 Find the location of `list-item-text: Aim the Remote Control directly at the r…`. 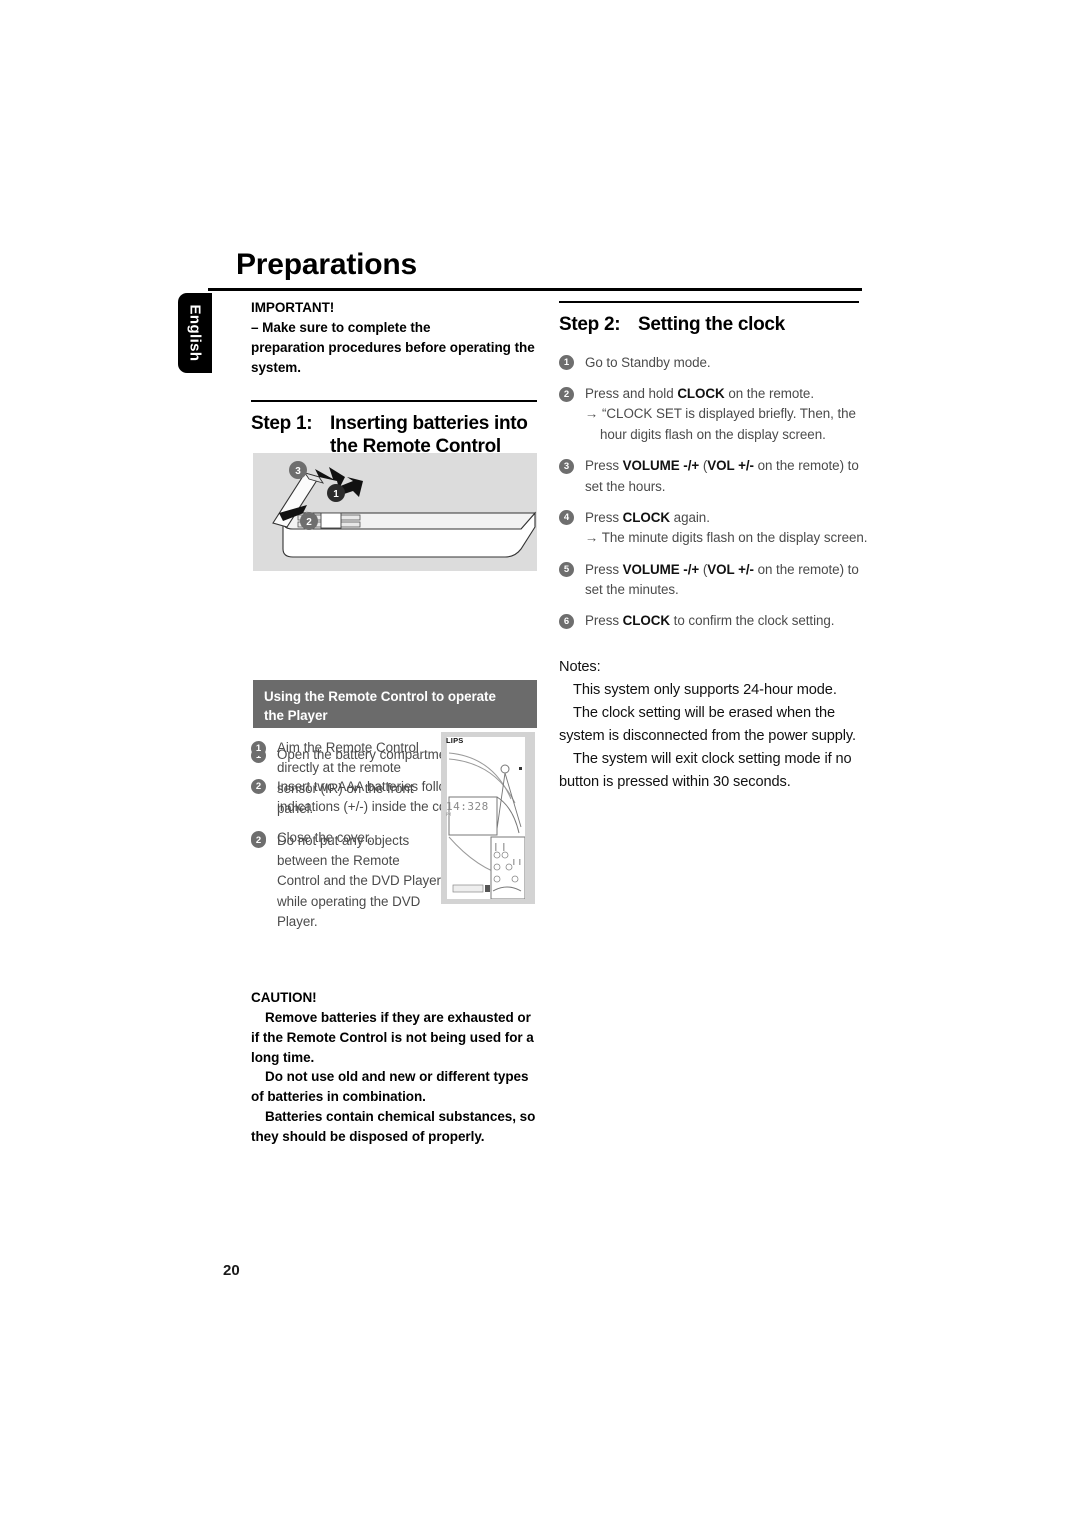

list-item-text: Aim the Remote Control directly at the r… is located at coordinates (348, 778).